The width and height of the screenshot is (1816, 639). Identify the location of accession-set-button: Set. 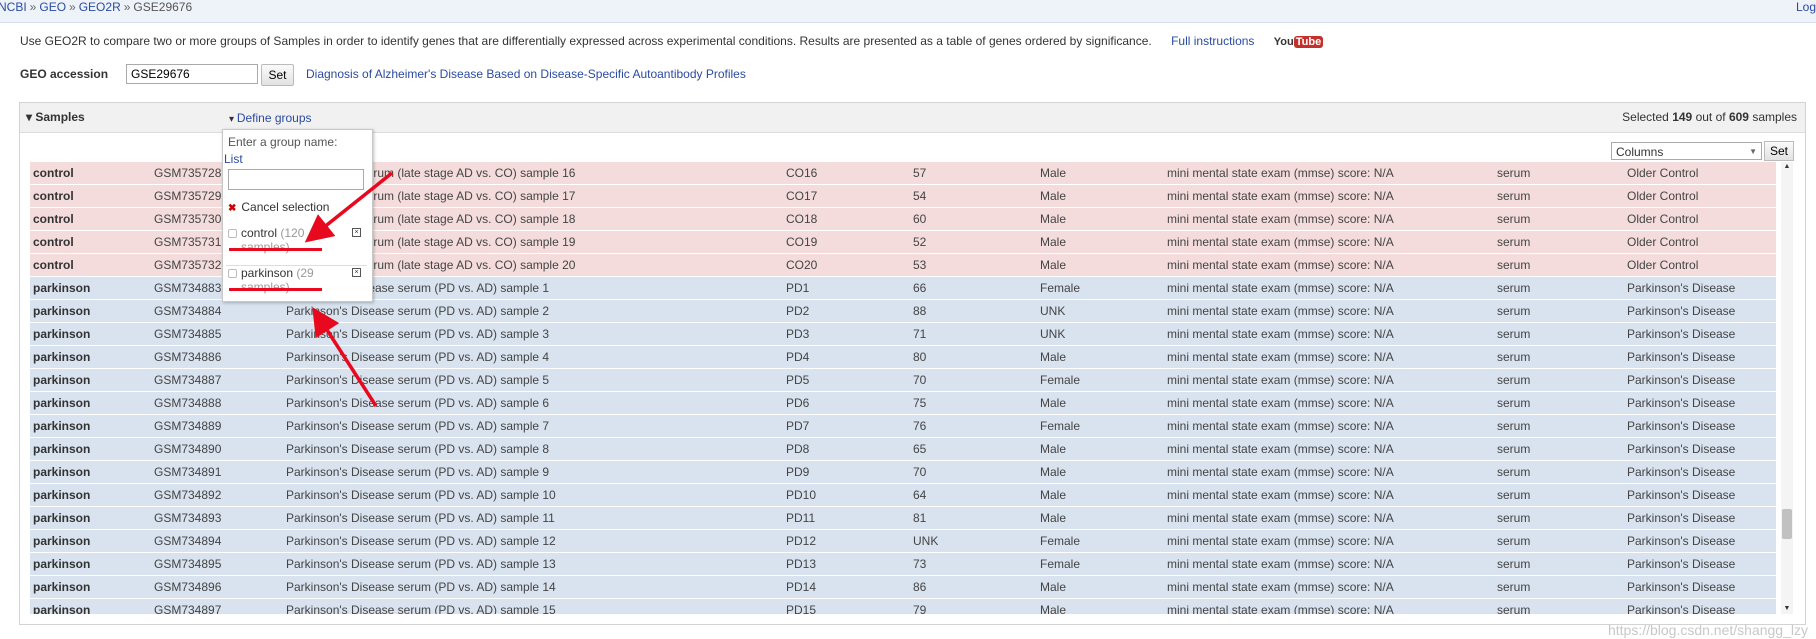
(277, 75).